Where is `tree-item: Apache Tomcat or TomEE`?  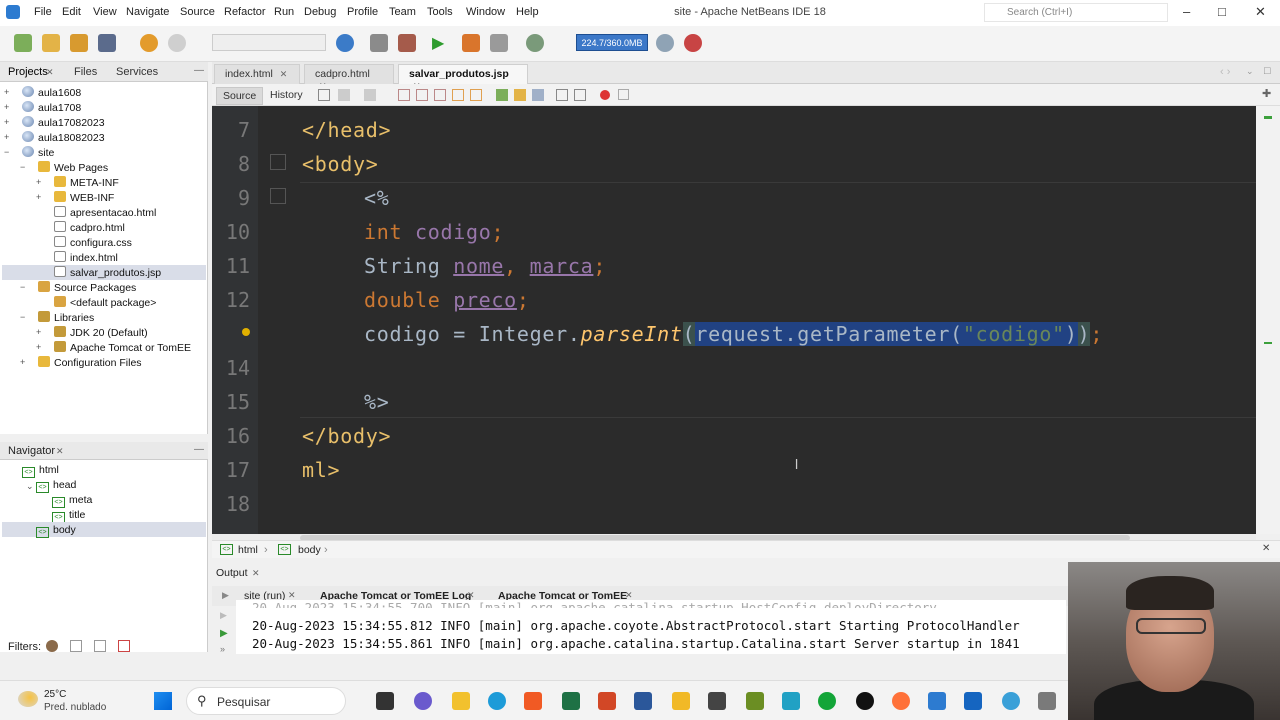
tree-item: Apache Tomcat or TomEE is located at coordinates (122, 348).